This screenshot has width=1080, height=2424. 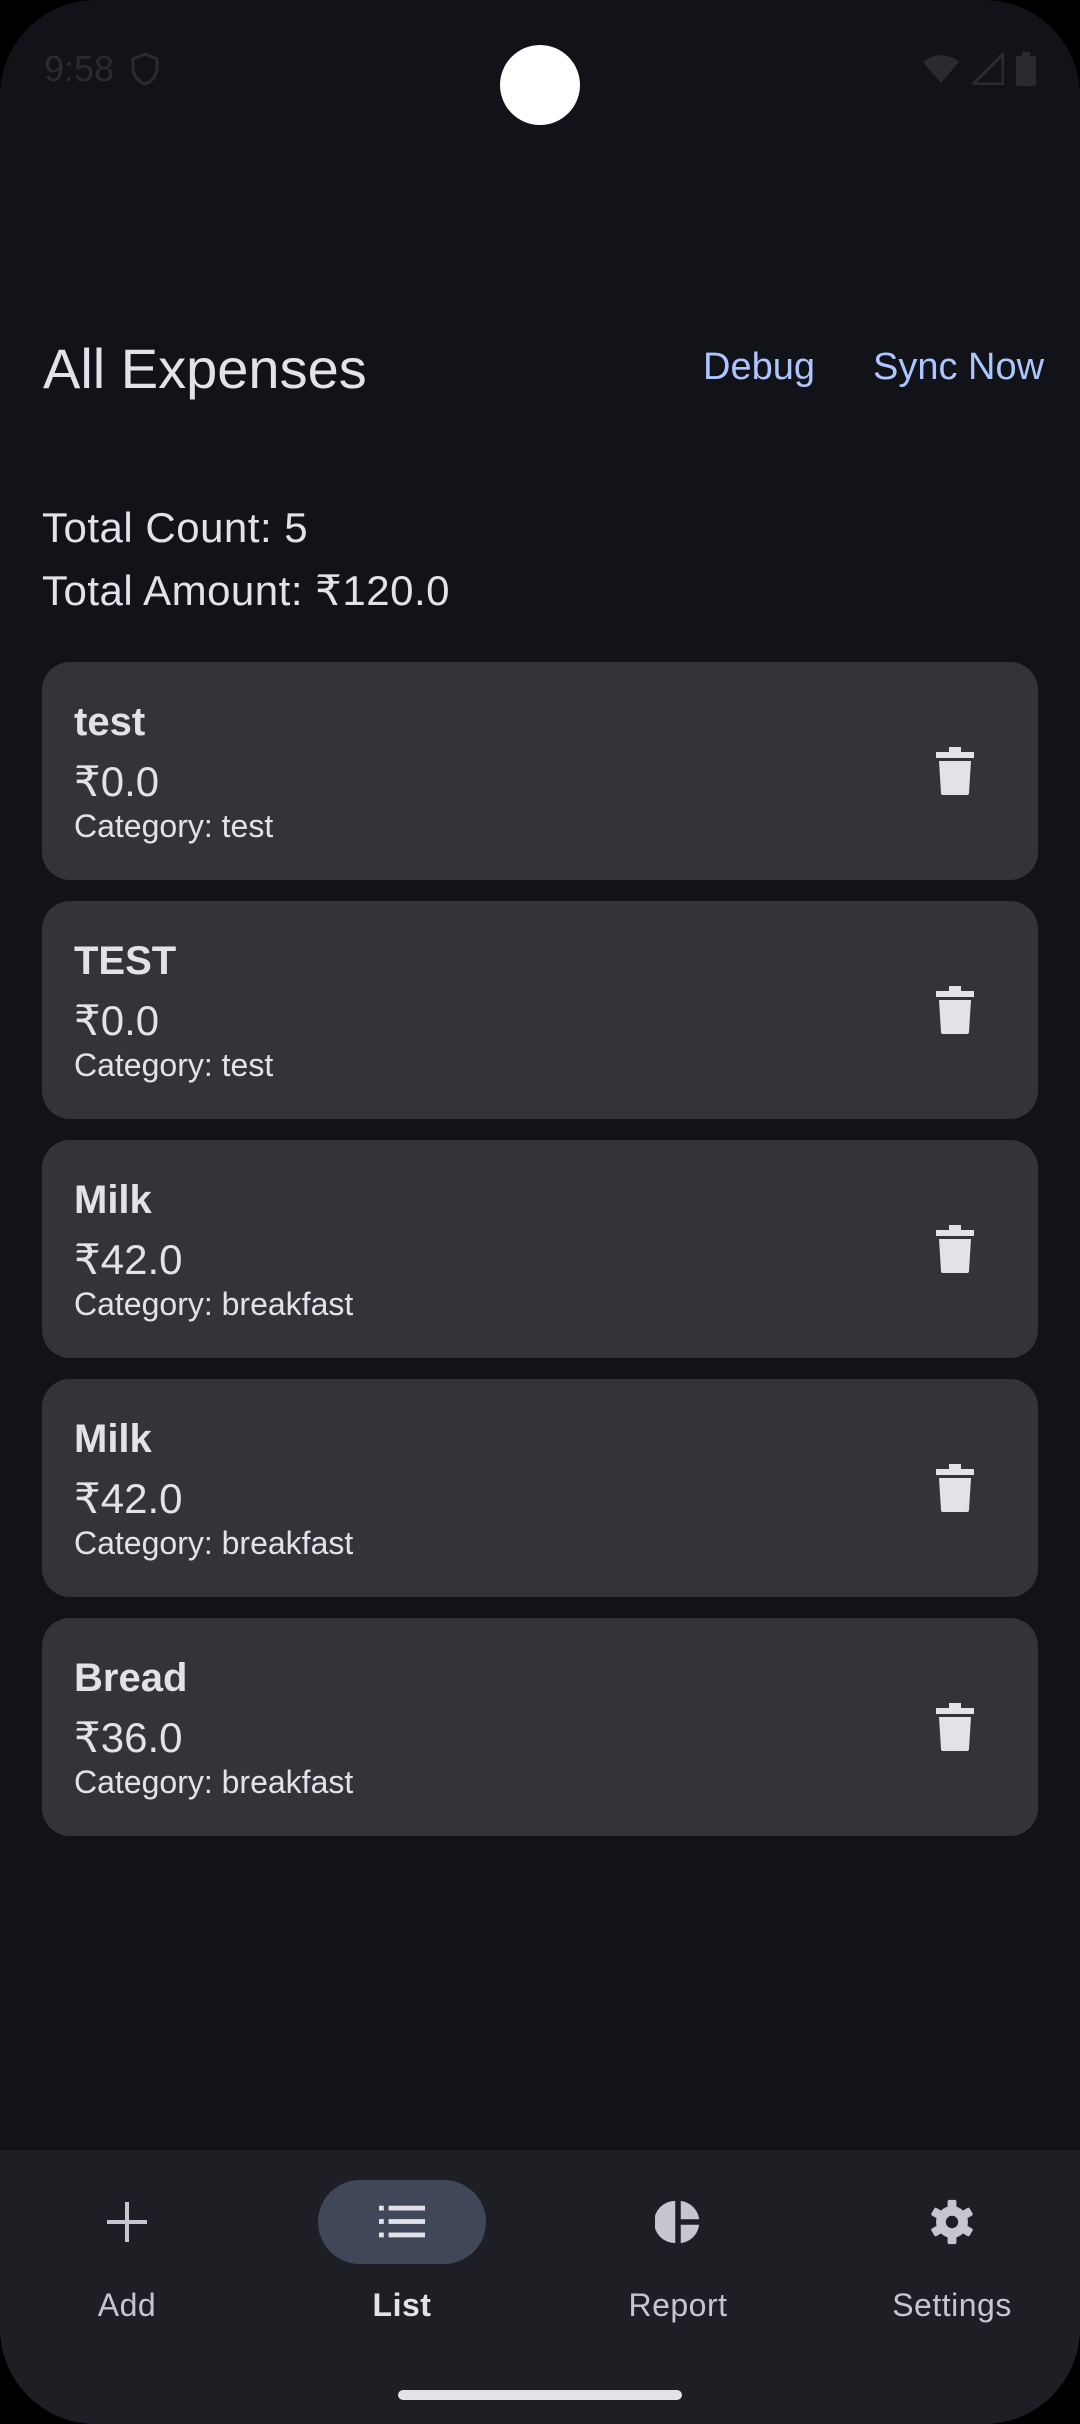 I want to click on total-count: Total Count: 5, so click(x=175, y=527).